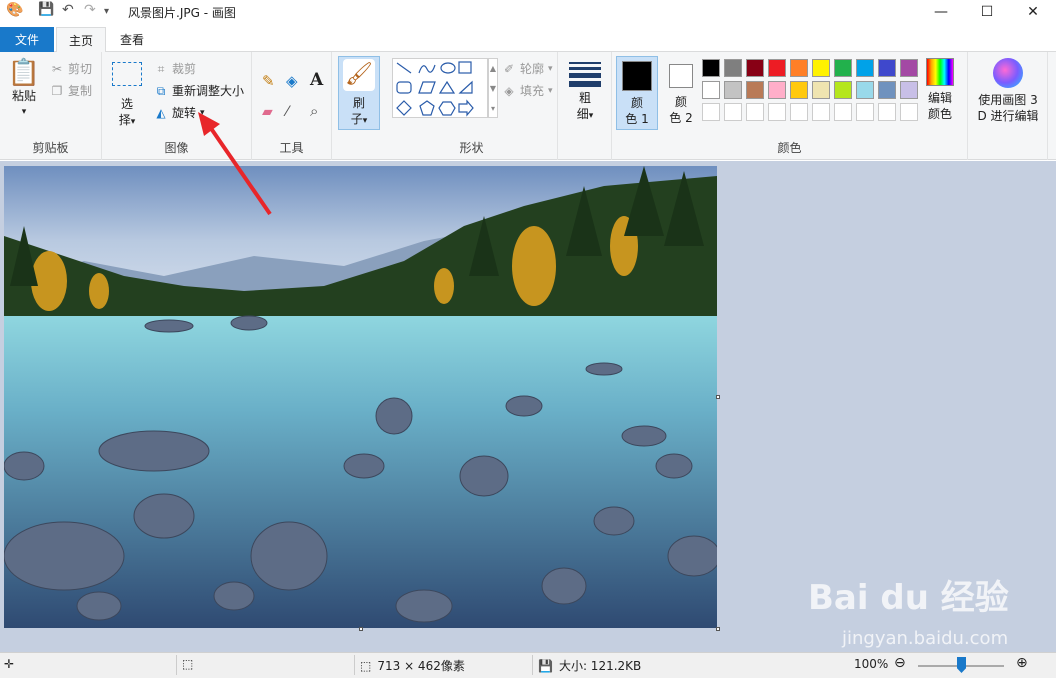 The width and height of the screenshot is (1056, 678). Describe the element at coordinates (51, 106) in the screenshot. I see `group-clipboard: 📋 粘贴 ▾ ✂ 剪切 ❐ 复制 剪贴板` at that location.